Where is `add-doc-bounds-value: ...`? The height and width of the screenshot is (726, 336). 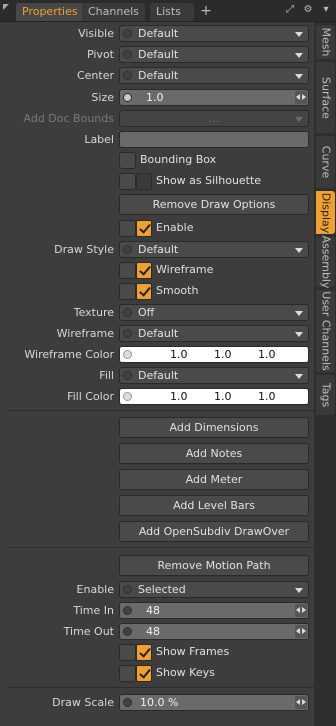
add-doc-bounds-value: ... is located at coordinates (214, 118).